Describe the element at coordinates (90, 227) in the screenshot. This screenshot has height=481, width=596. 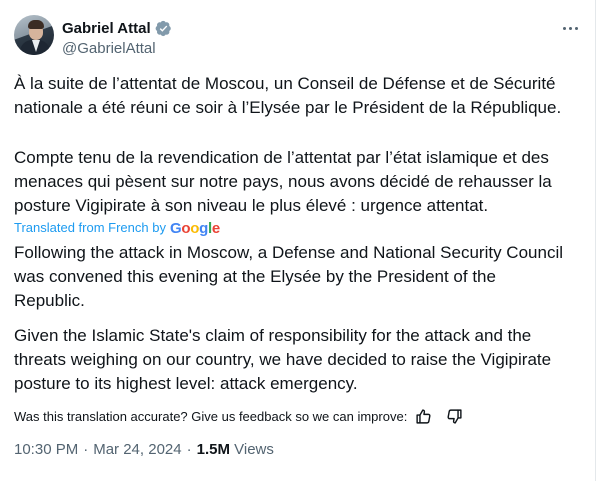
I see `translated-label: Translated from French by` at that location.